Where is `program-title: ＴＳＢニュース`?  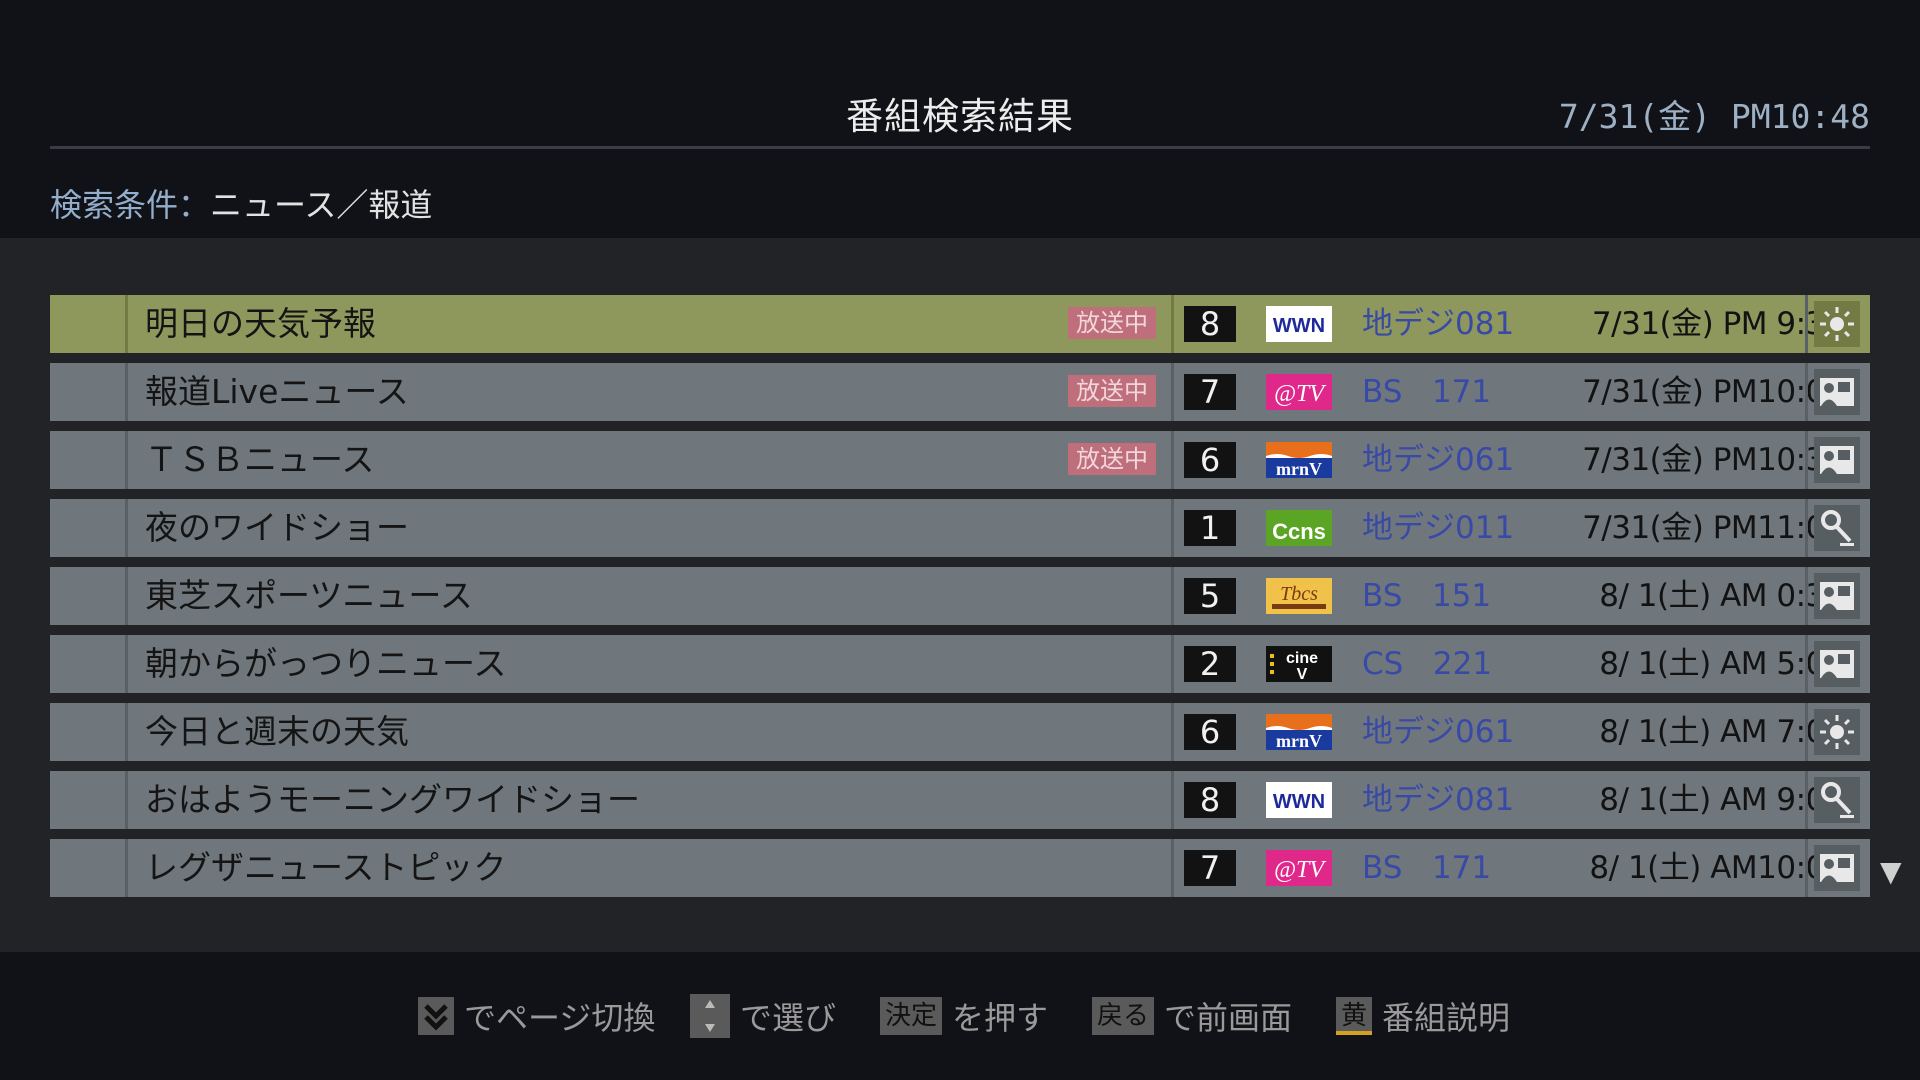
program-title: ＴＳＢニュース is located at coordinates (260, 459).